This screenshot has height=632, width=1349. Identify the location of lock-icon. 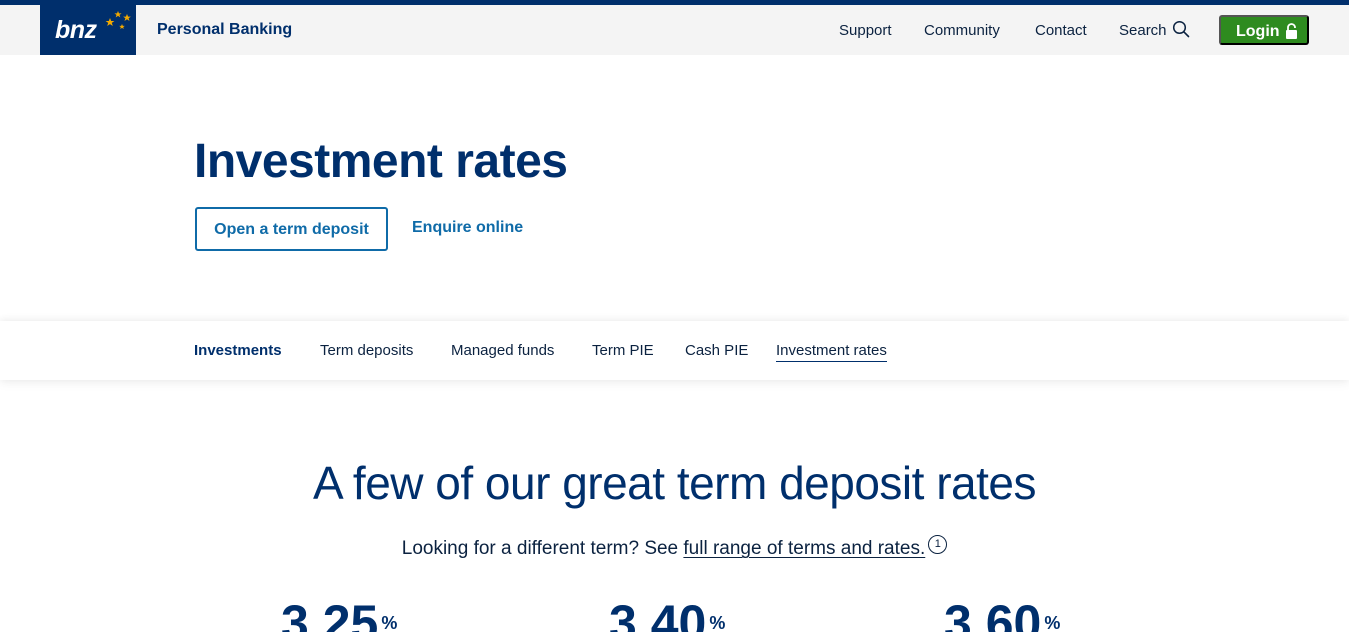
(1291, 31).